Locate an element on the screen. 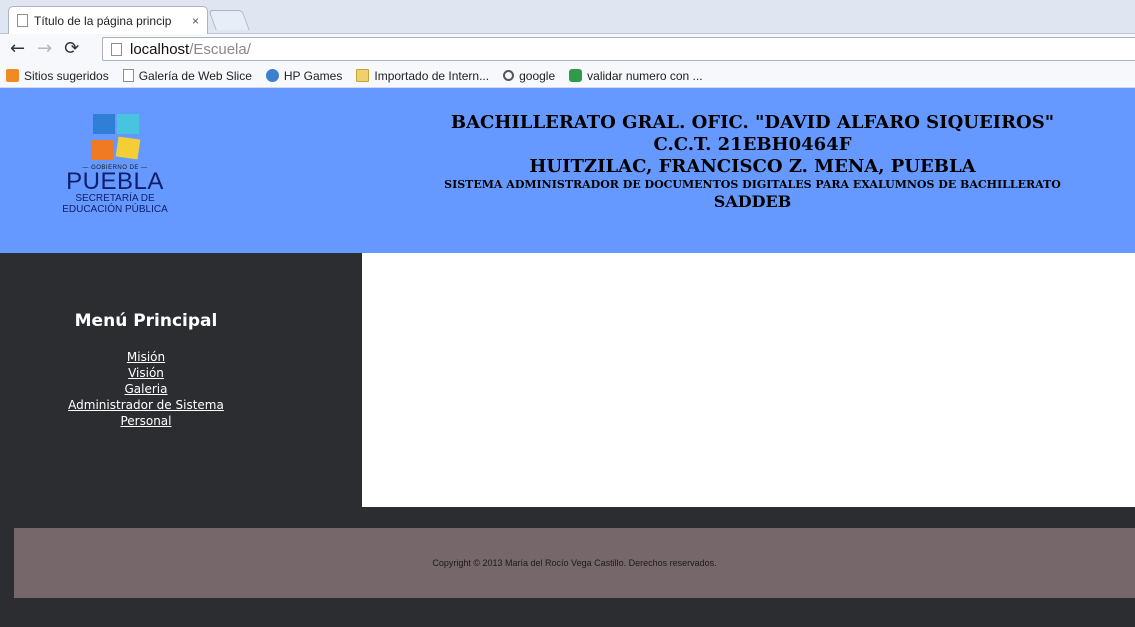  logo-puebla: PUEBLA is located at coordinates (115, 181).